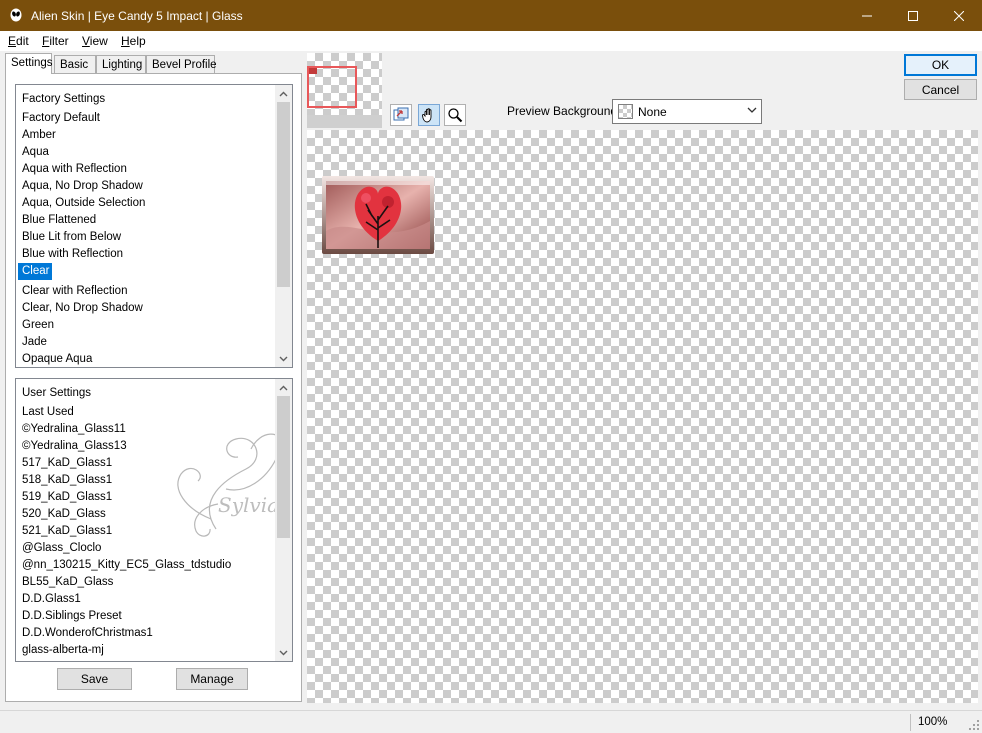 This screenshot has height=733, width=982. I want to click on factory-setting-item: Blue Flattened, so click(146, 220).